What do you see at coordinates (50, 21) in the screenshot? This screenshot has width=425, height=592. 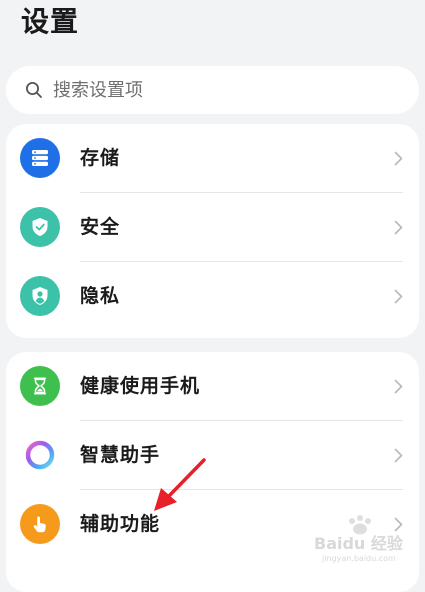 I see `page-title: 设置` at bounding box center [50, 21].